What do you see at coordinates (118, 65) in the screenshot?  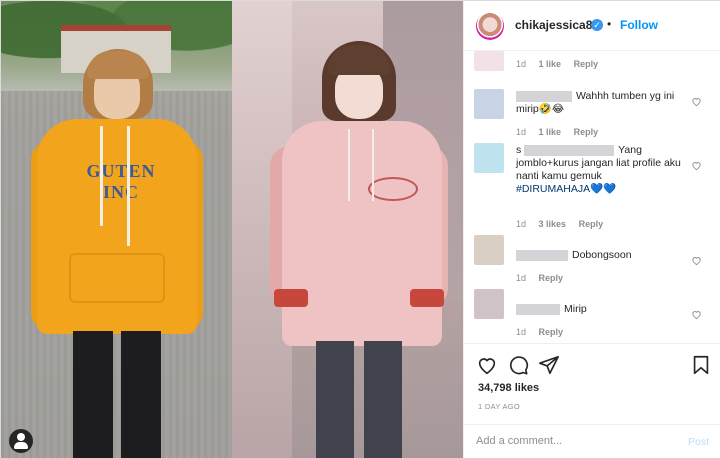 I see `figure-fringe` at bounding box center [118, 65].